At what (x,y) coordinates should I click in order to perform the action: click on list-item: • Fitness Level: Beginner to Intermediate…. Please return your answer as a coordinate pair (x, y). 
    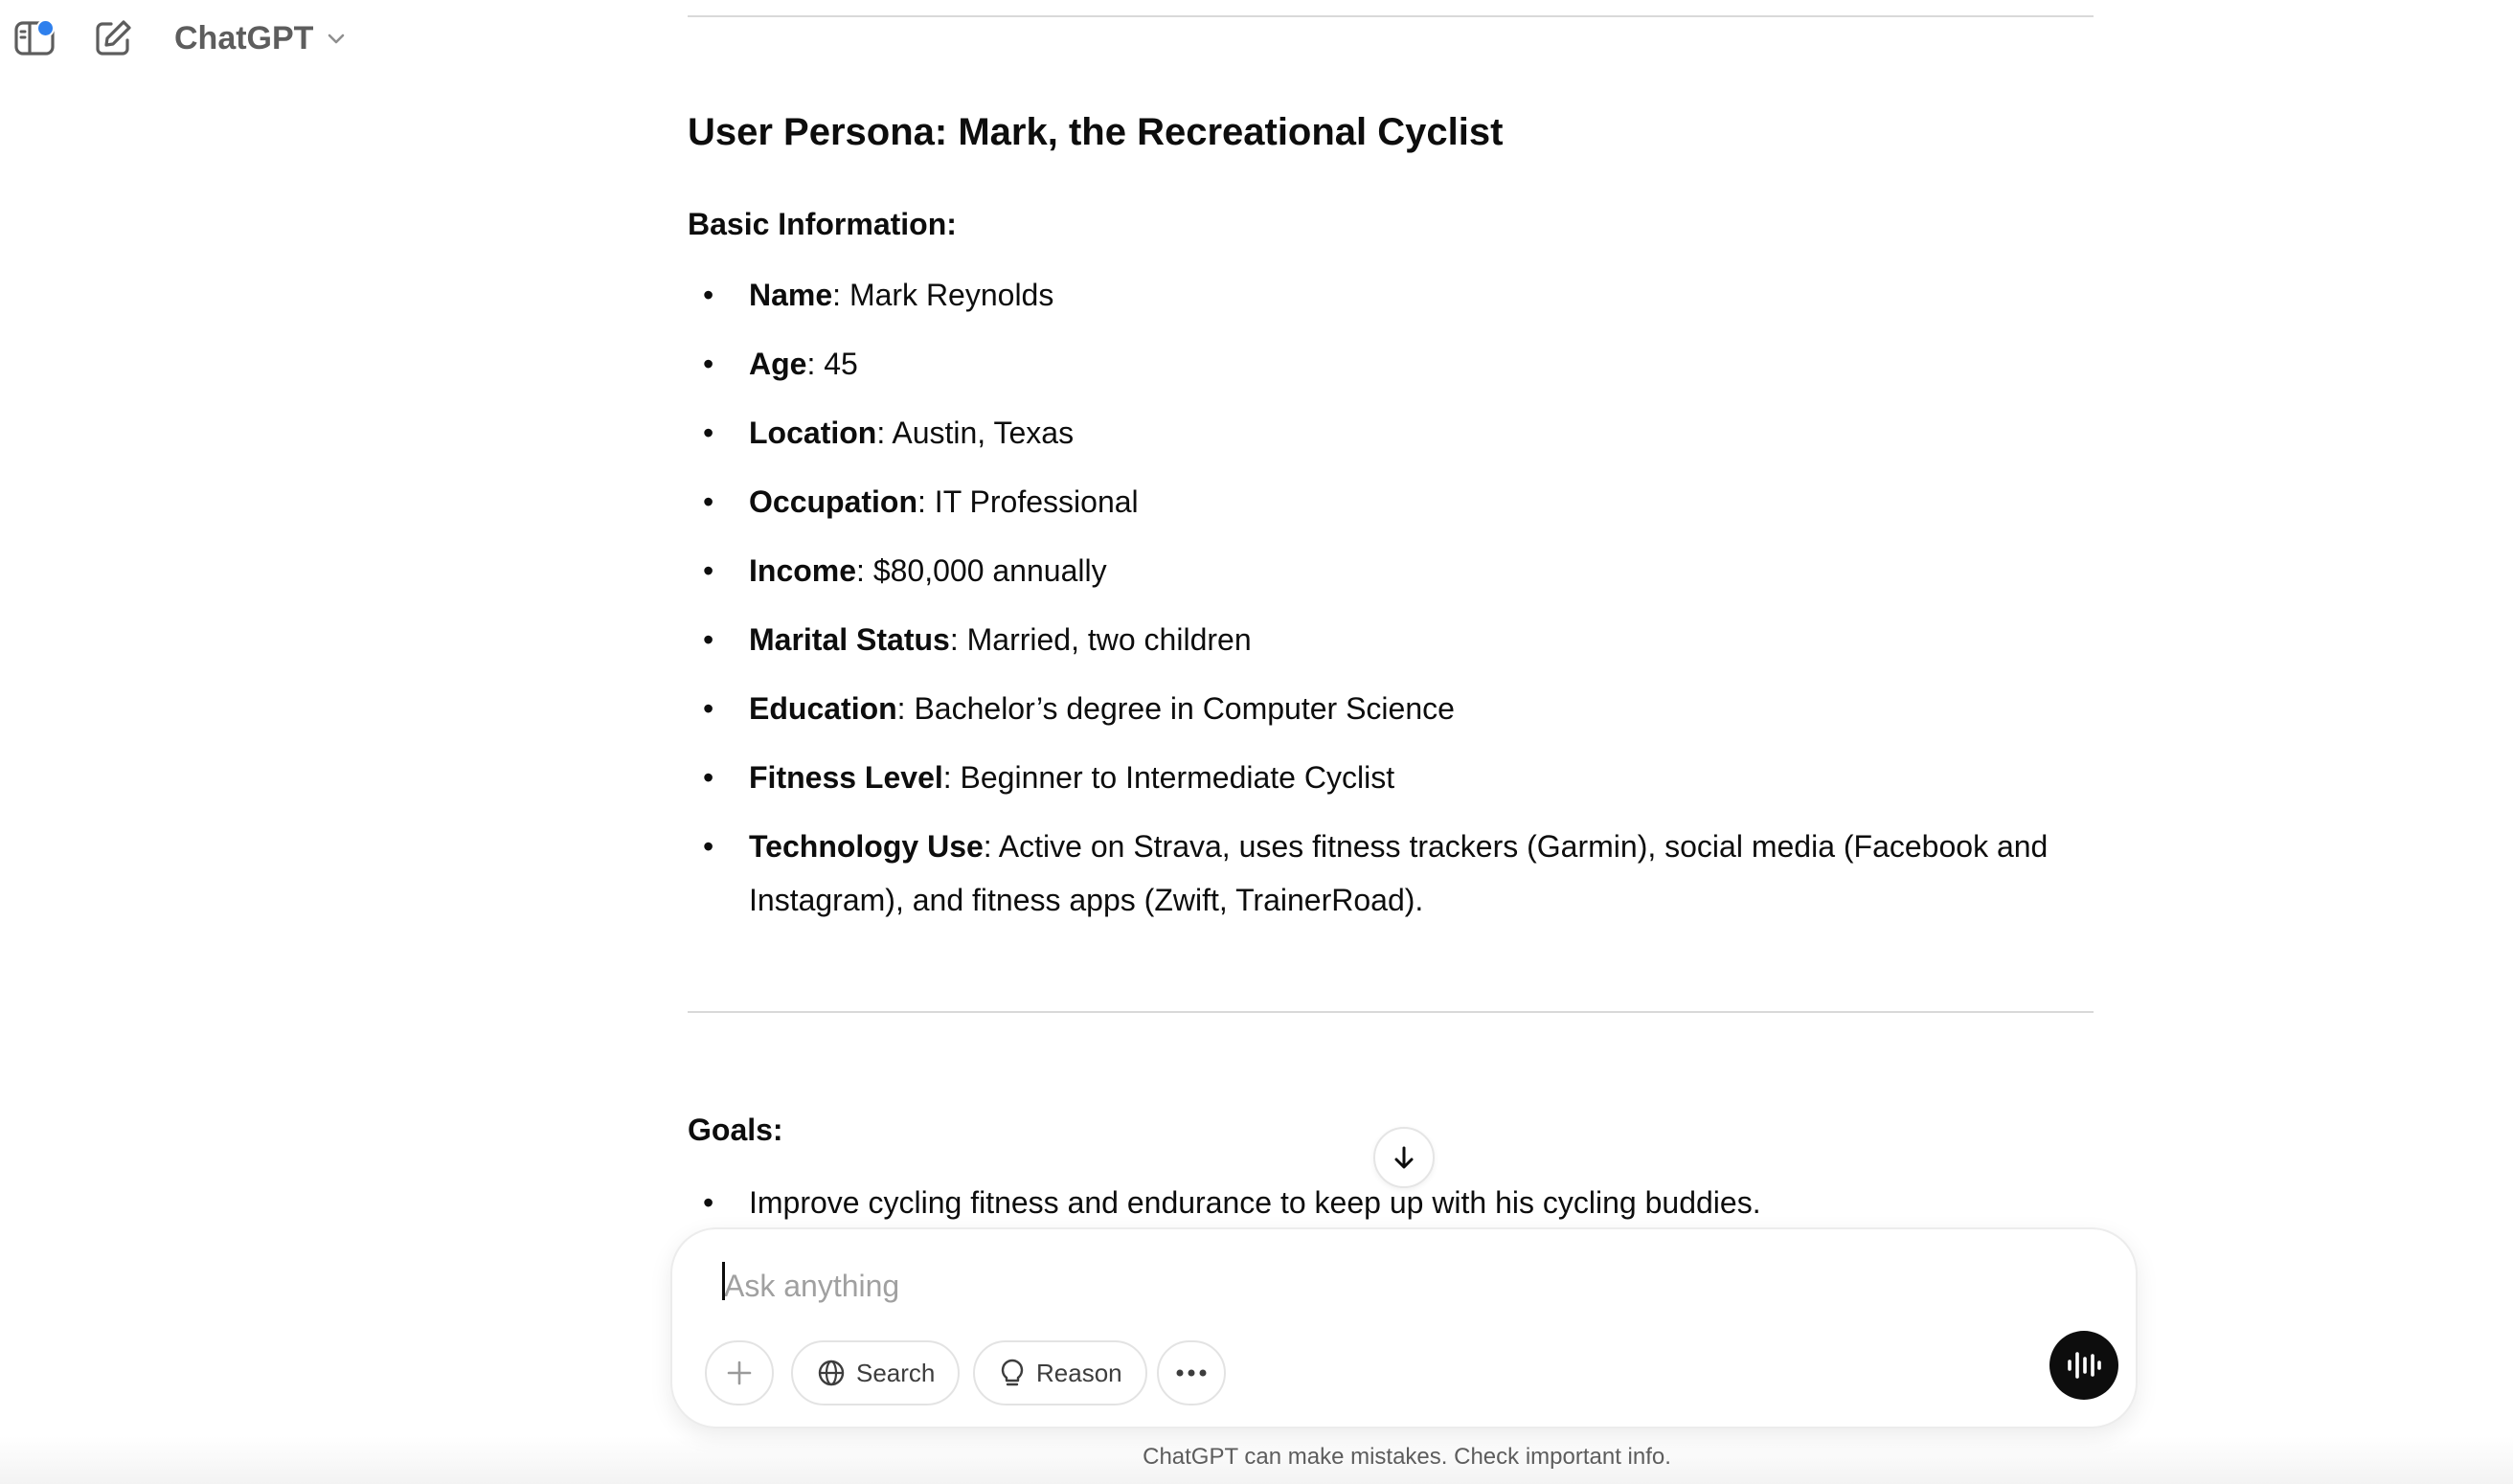
    Looking at the image, I should click on (1391, 777).